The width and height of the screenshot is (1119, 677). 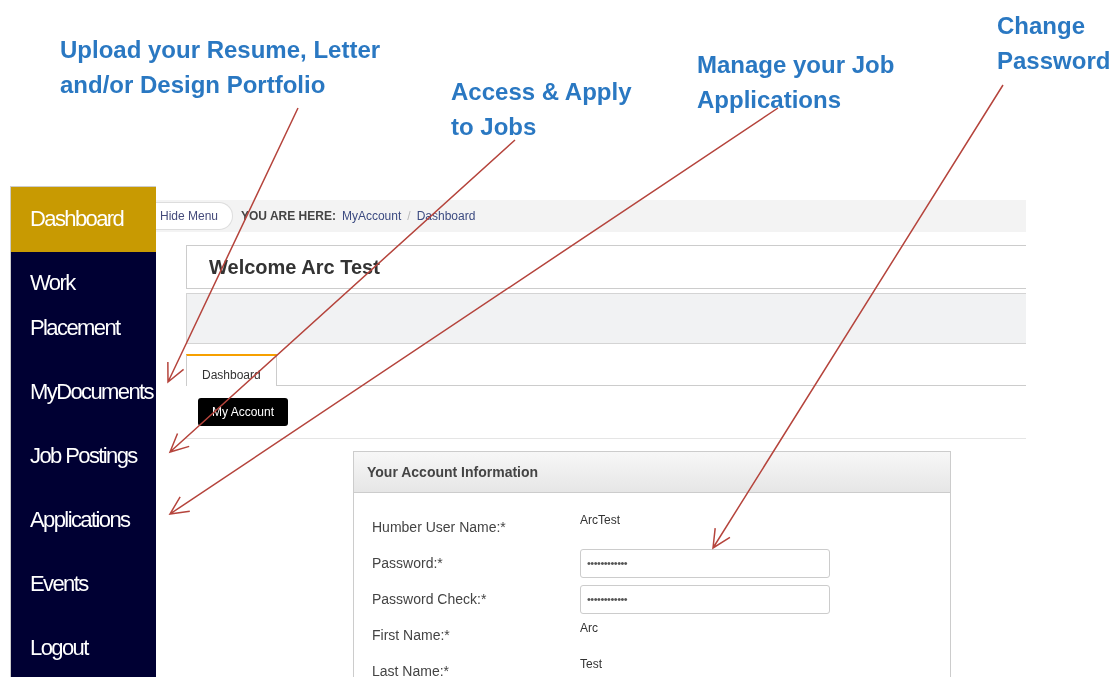 I want to click on panel-title: Your Account Information, so click(x=453, y=472).